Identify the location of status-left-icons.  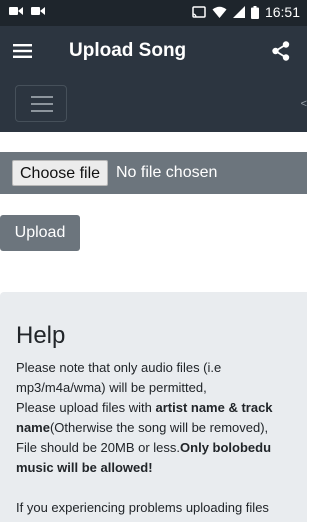
(27, 11).